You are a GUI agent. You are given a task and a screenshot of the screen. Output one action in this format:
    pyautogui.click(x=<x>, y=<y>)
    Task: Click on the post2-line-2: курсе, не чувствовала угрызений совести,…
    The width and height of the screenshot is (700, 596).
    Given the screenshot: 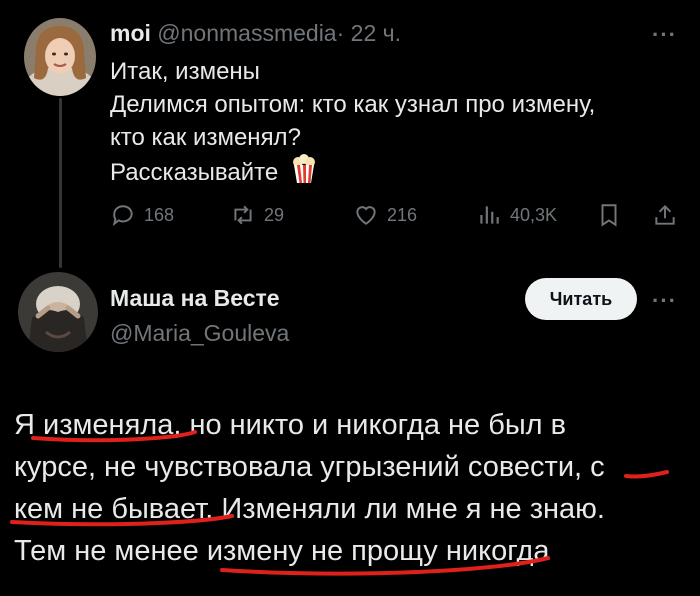 What is the action you would take?
    pyautogui.click(x=309, y=467)
    